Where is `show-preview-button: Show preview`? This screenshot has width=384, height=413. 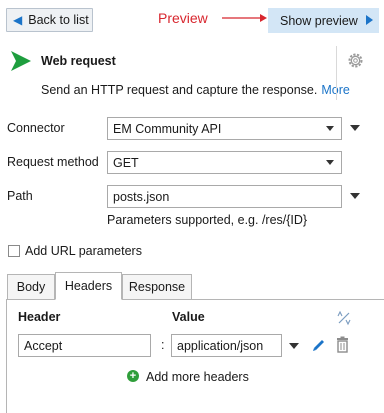 show-preview-button: Show preview is located at coordinates (323, 20).